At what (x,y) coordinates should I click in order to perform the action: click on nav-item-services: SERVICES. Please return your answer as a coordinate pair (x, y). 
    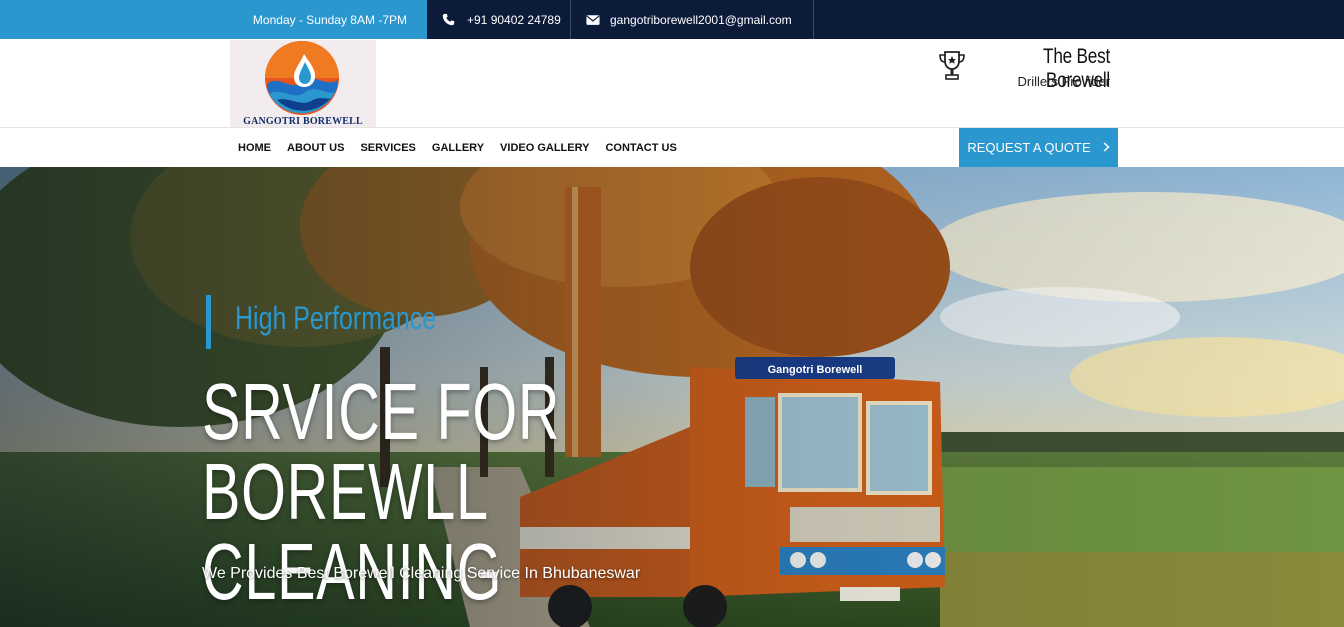
    Looking at the image, I should click on (387, 148).